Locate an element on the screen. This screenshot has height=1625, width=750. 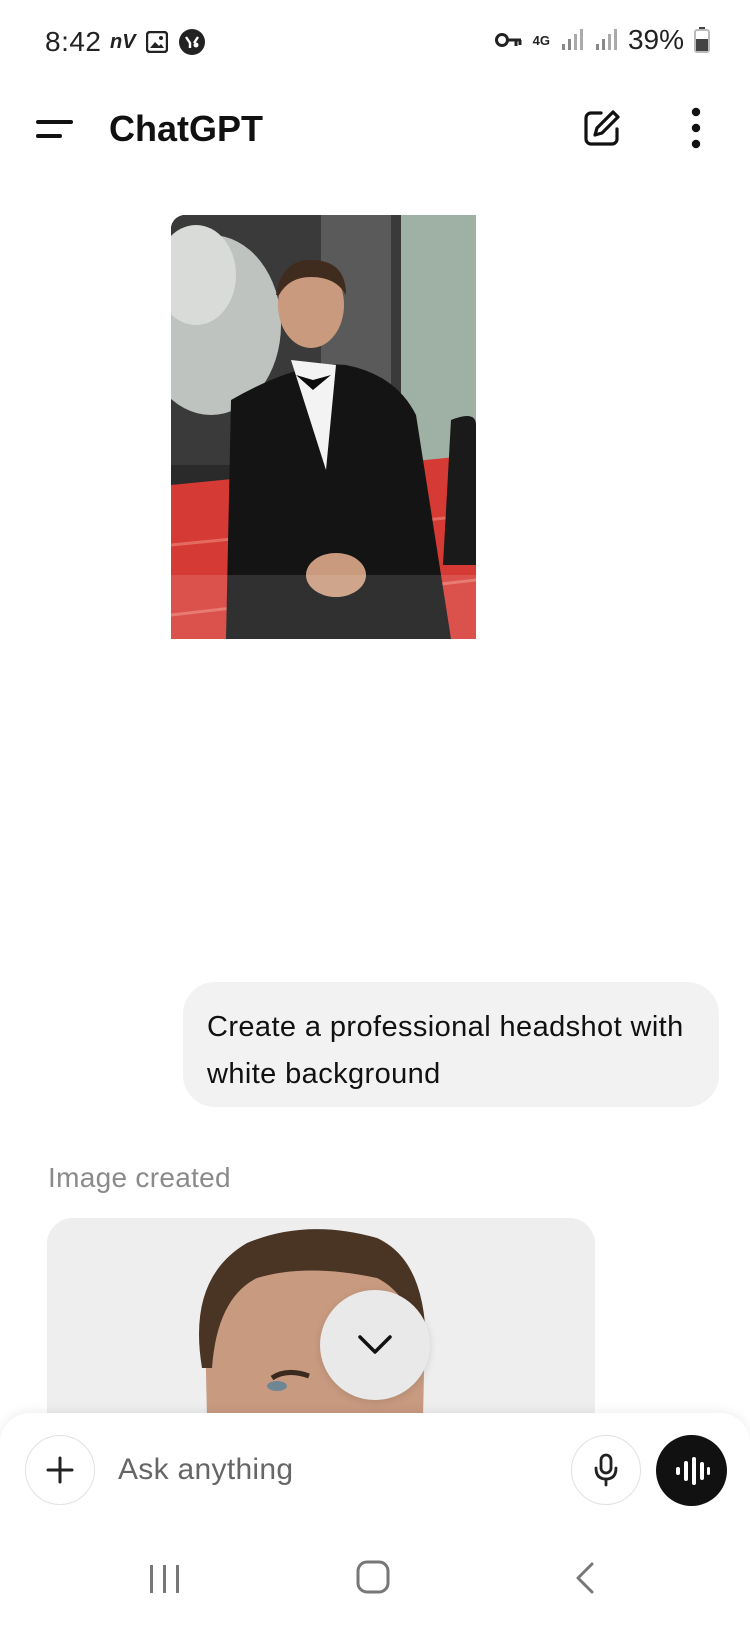
uploaded-photo is located at coordinates (323, 427).